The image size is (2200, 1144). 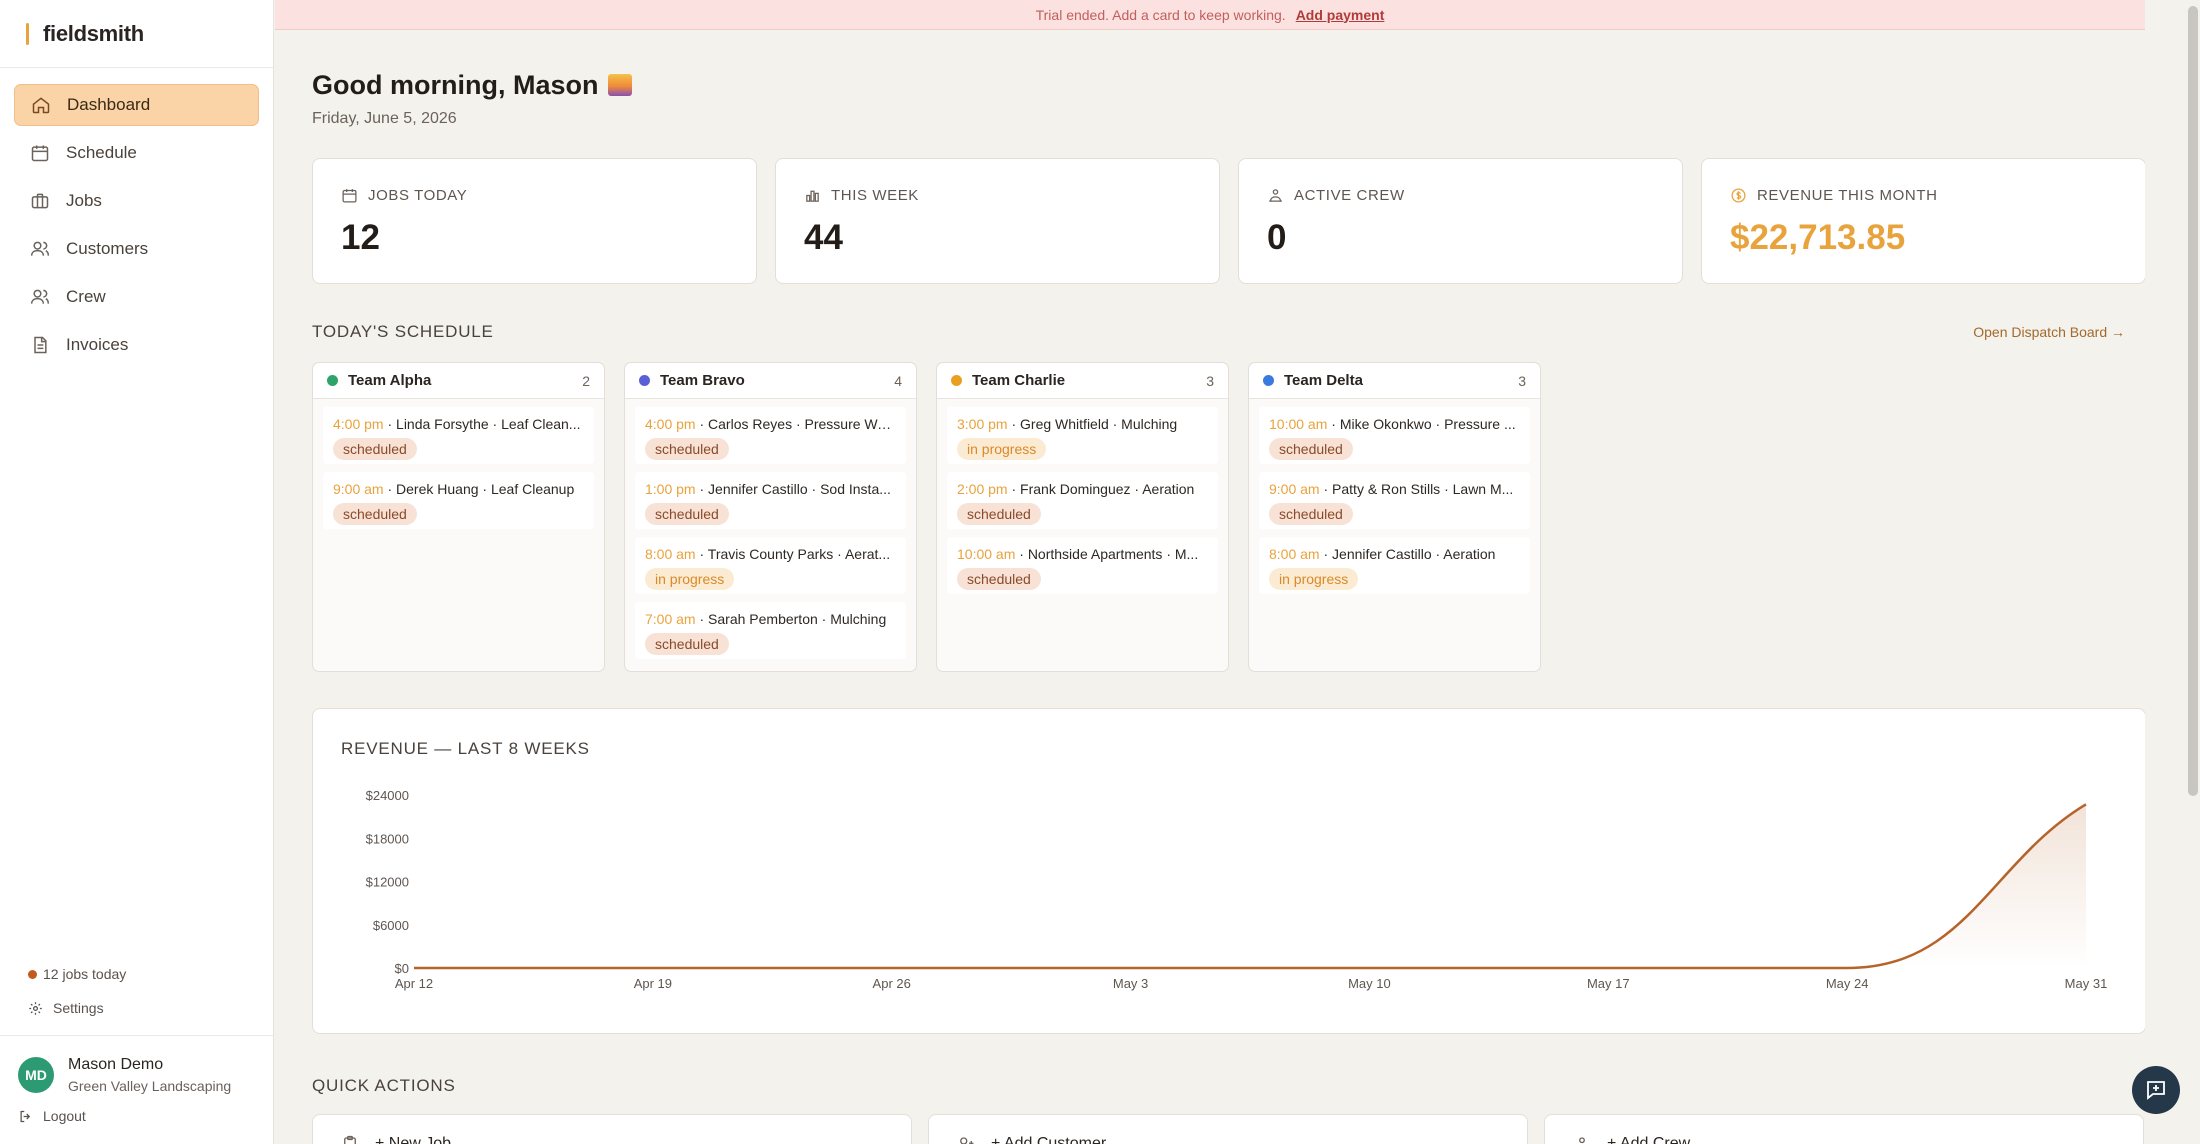 What do you see at coordinates (967, 1140) in the screenshot?
I see `user-plus-icon` at bounding box center [967, 1140].